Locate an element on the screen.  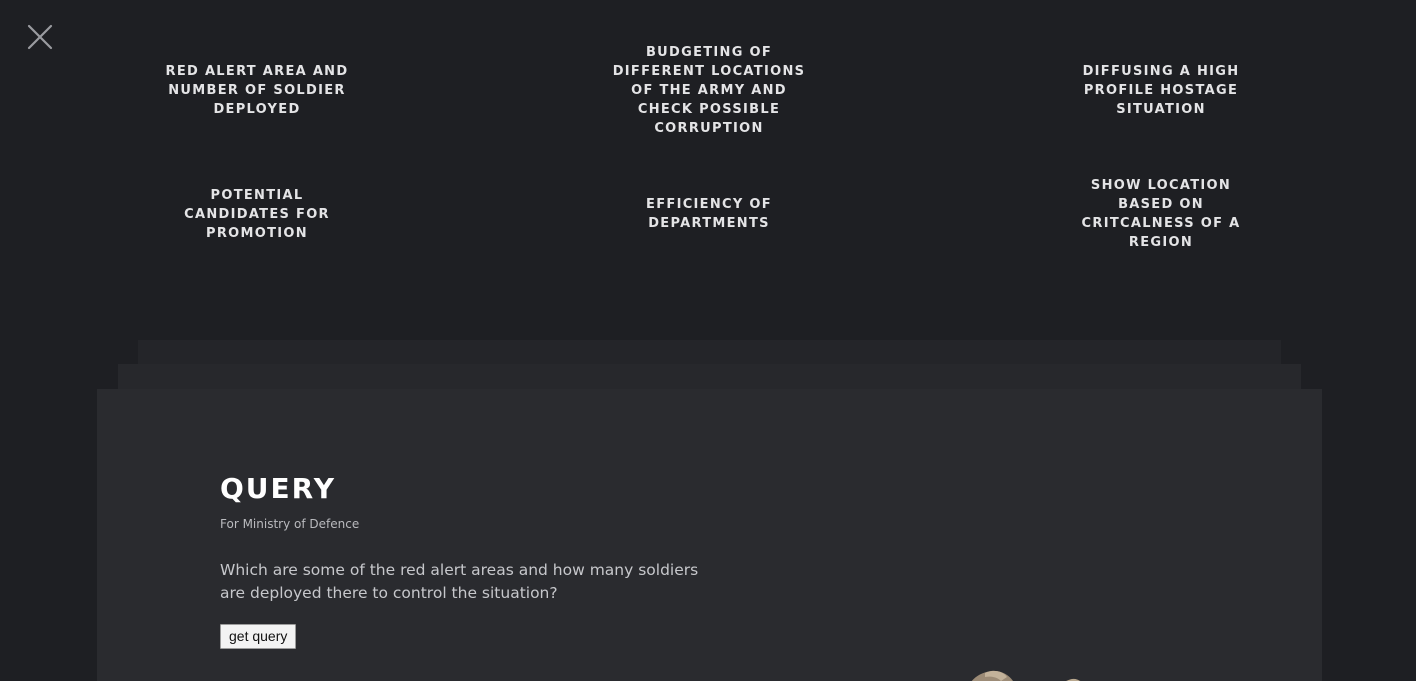
close-button is located at coordinates (40, 37).